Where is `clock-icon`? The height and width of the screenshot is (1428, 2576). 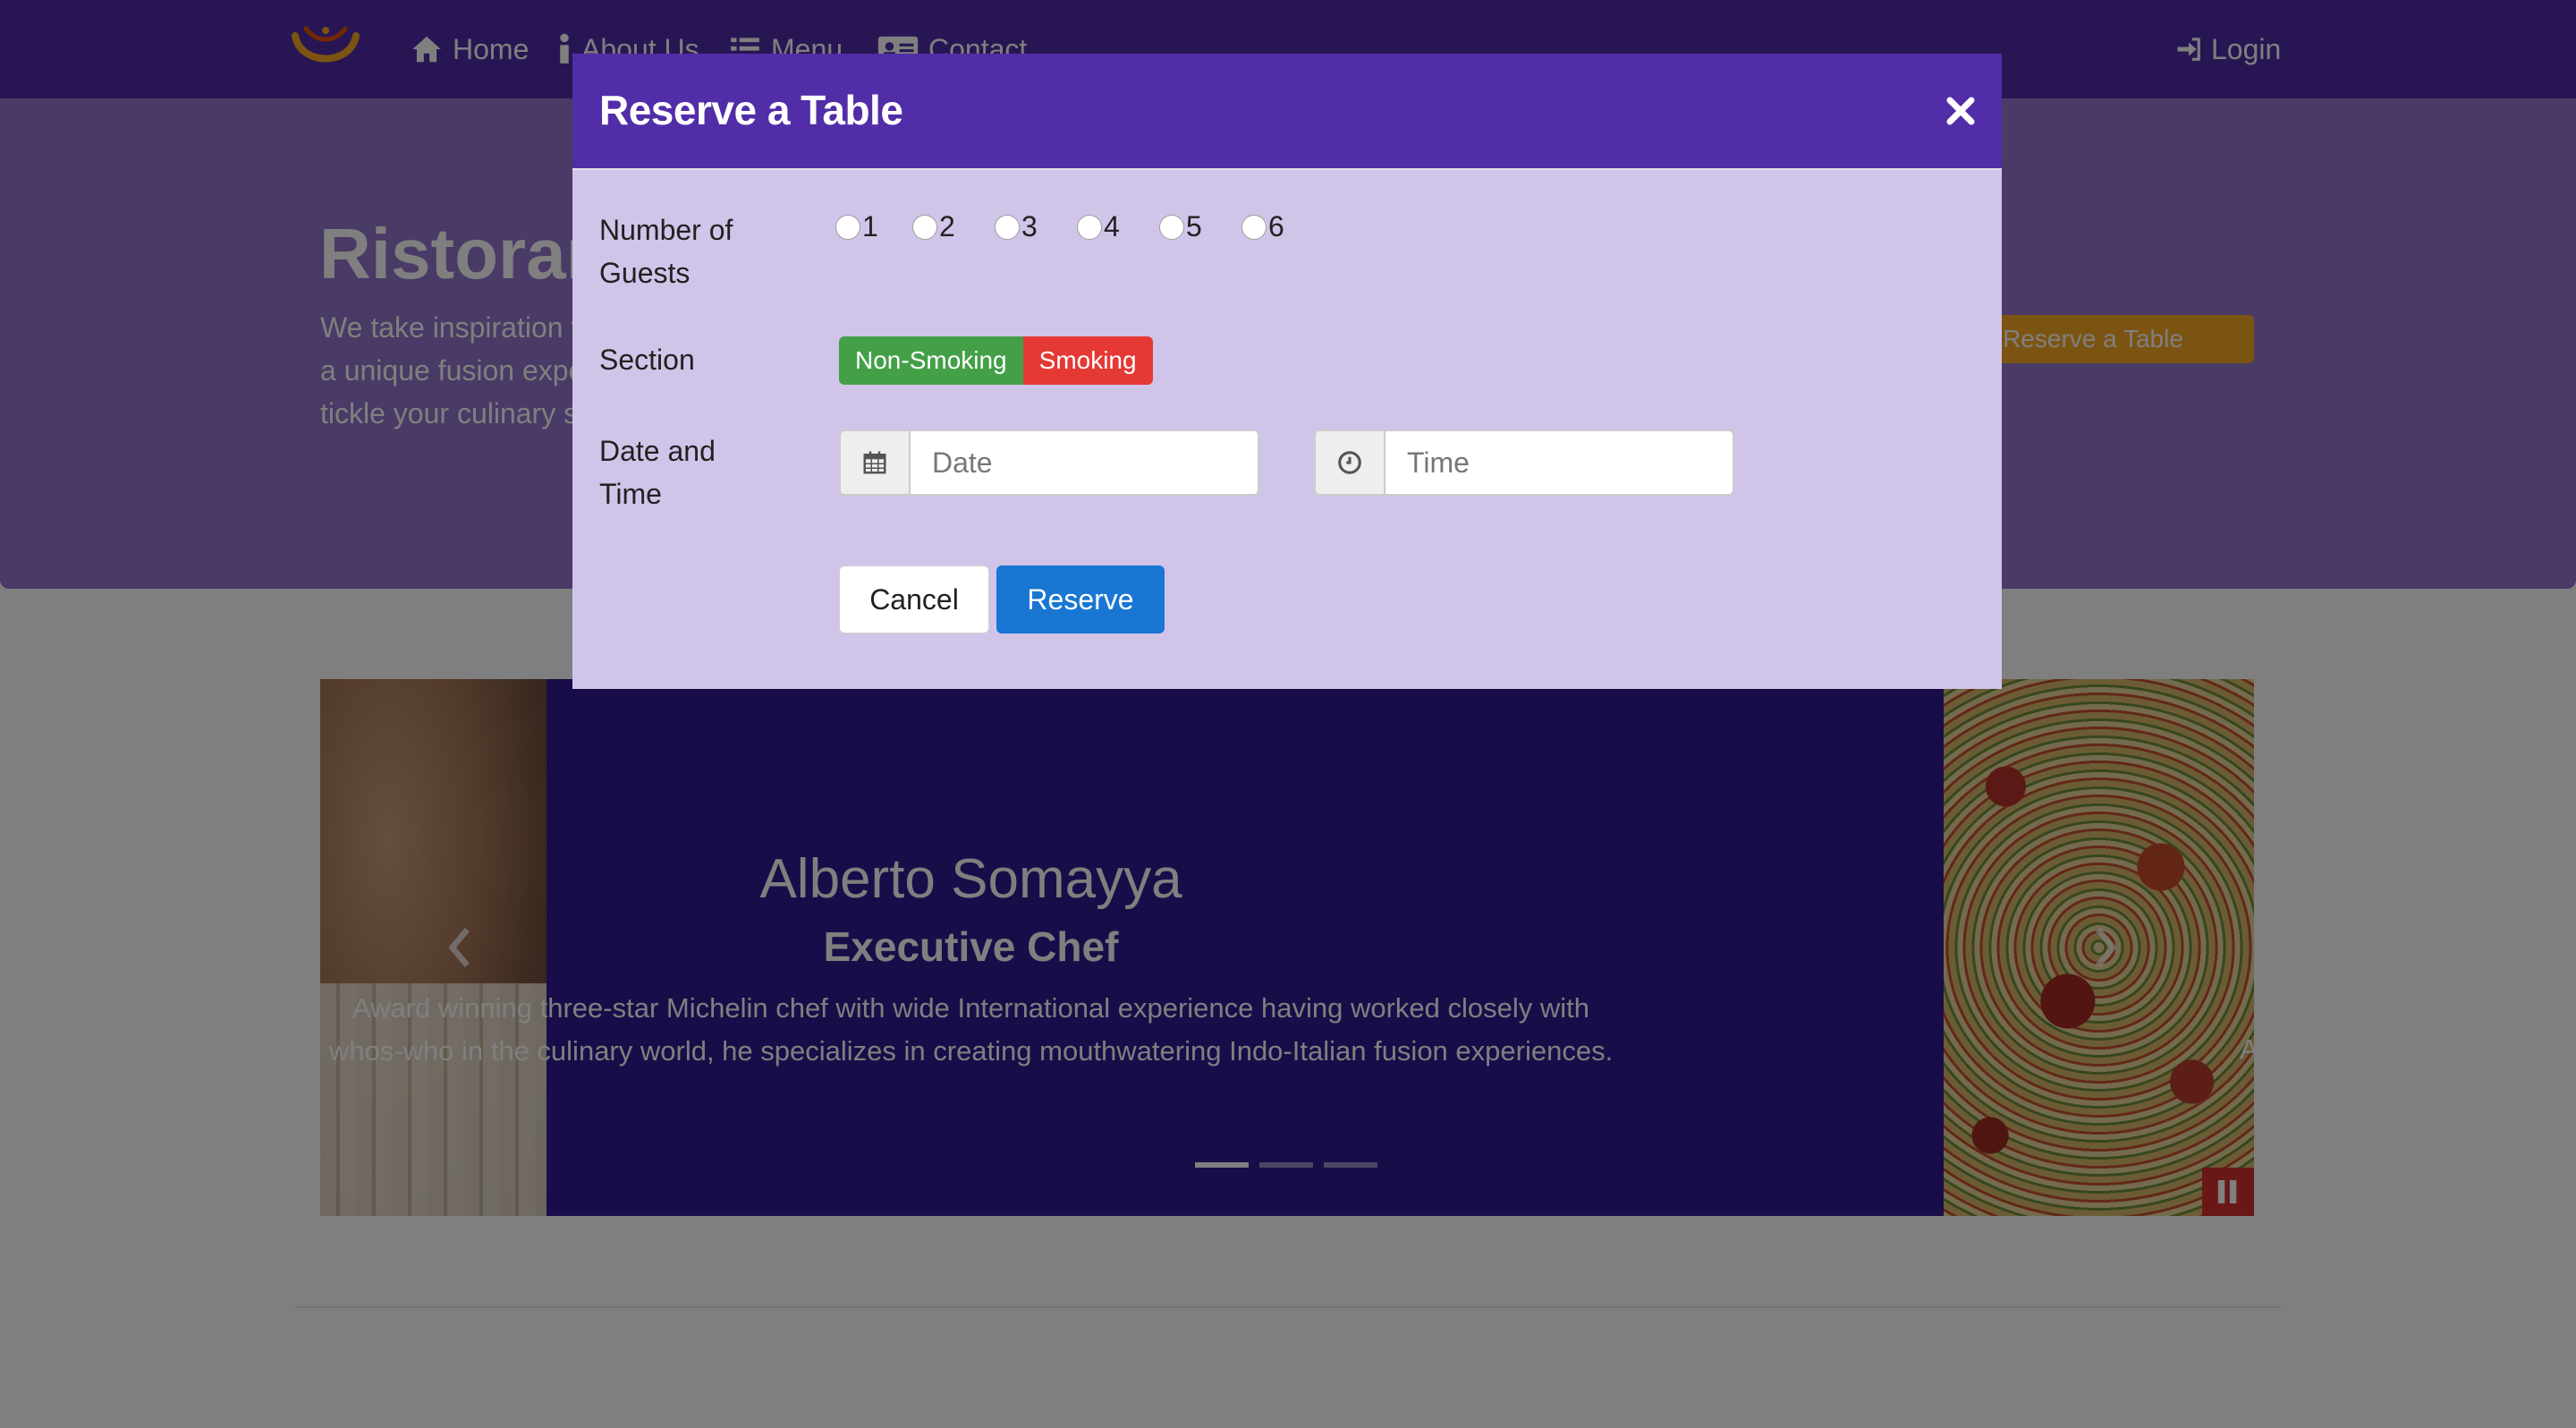
clock-icon is located at coordinates (1349, 462).